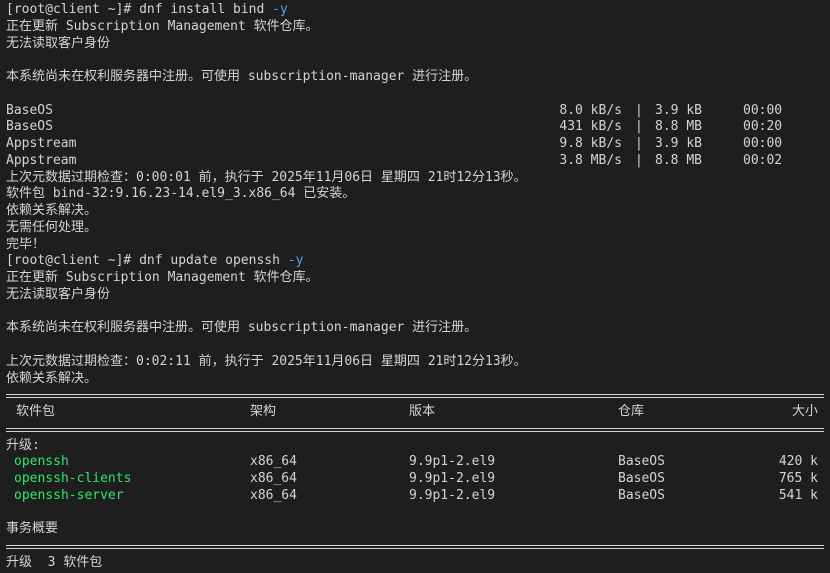 The width and height of the screenshot is (830, 573). I want to click on command-text: dnf update openssh, so click(213, 261).